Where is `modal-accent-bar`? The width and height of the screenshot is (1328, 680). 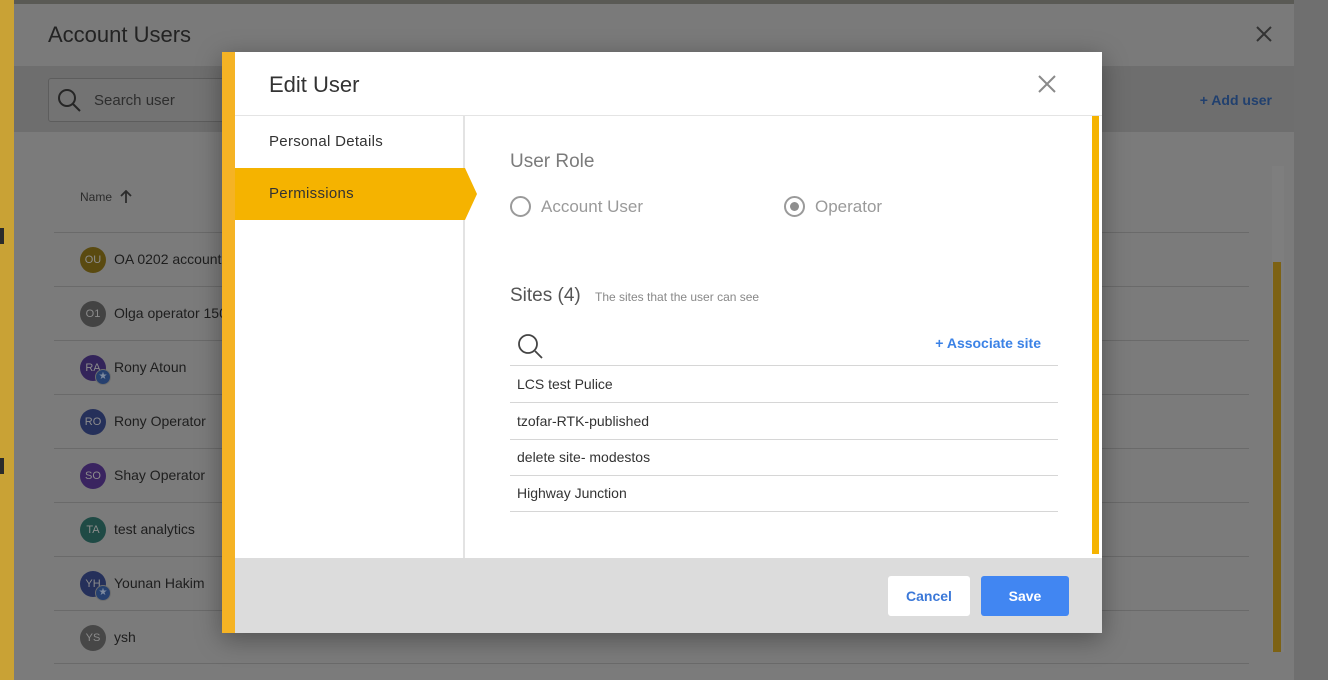
modal-accent-bar is located at coordinates (228, 342).